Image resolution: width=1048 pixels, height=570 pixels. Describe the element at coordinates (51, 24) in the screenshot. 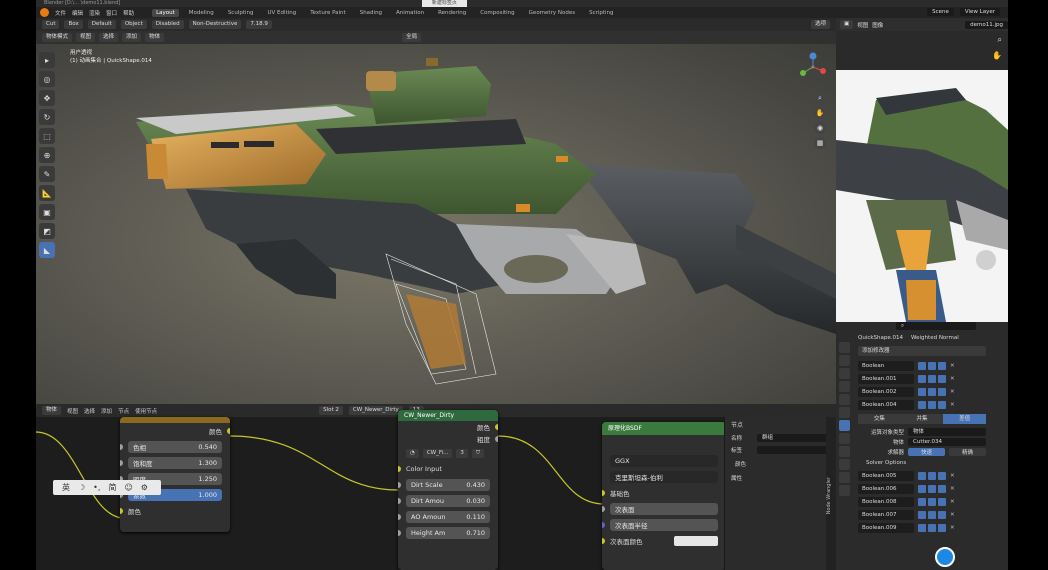

I see `cut-tool-dropdown: Cut` at that location.